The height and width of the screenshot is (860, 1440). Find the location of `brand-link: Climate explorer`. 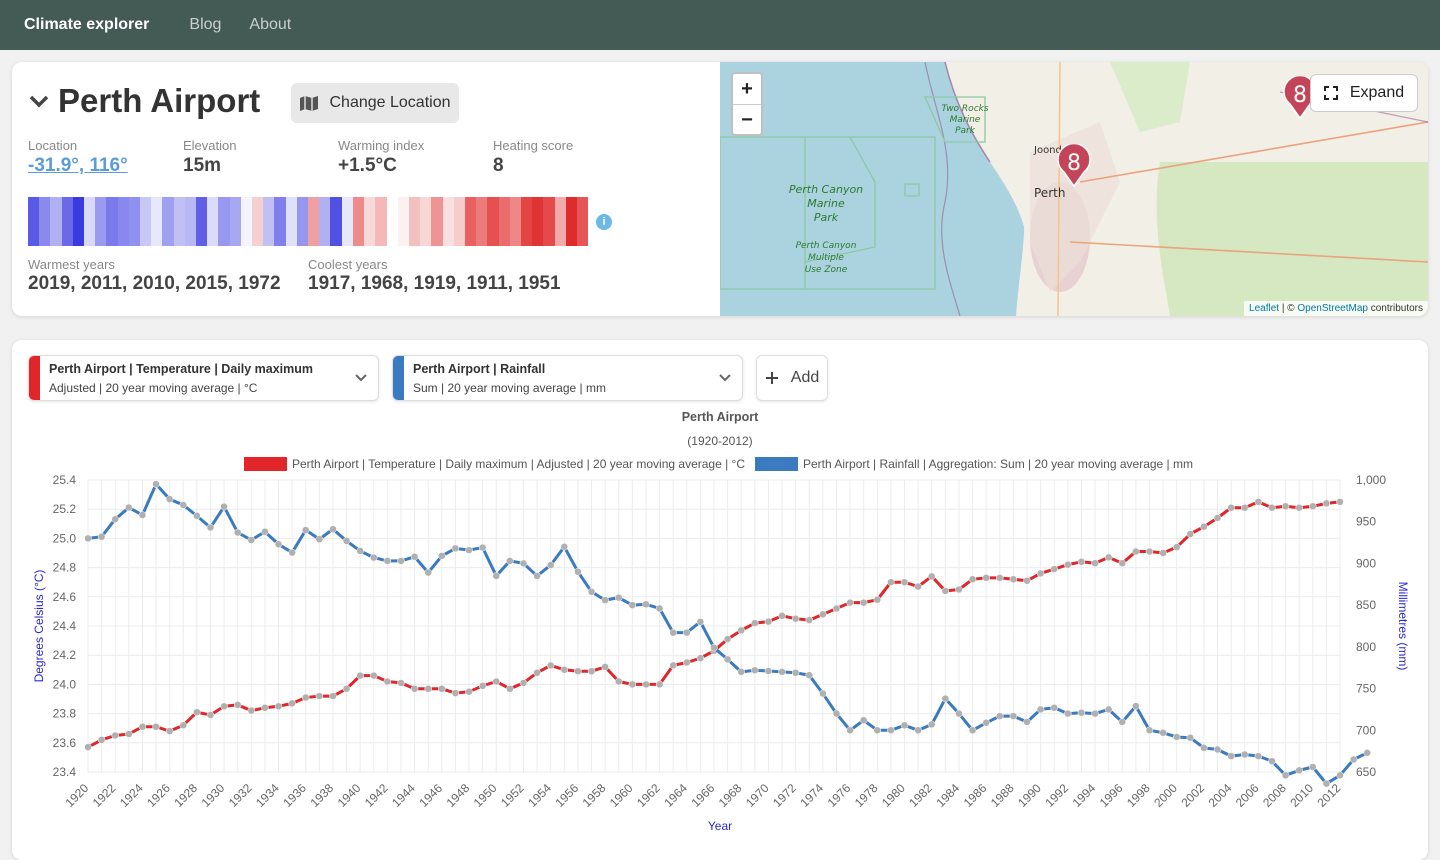

brand-link: Climate explorer is located at coordinates (86, 25).